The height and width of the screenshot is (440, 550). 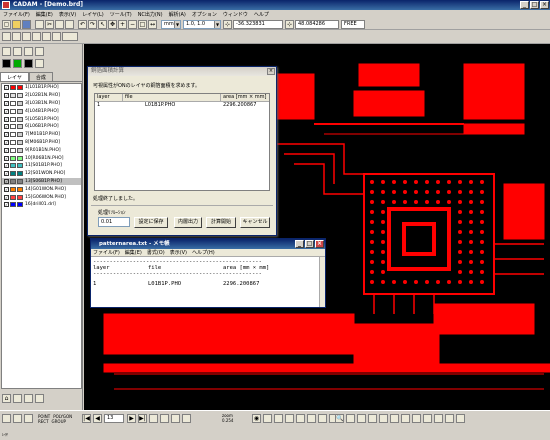 I want to click on measure-icon: ↔, so click(x=152, y=24).